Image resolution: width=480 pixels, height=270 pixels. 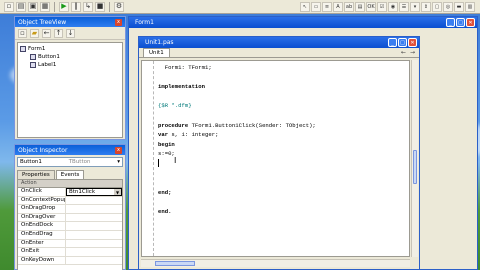 I want to click on event-row: OnEndDrag, so click(x=70, y=235).